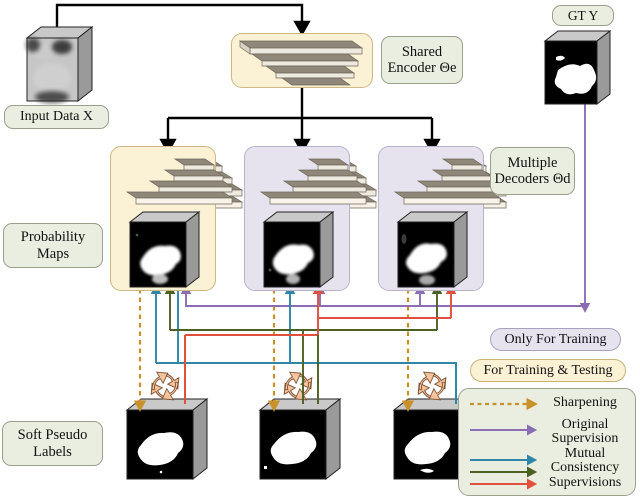  What do you see at coordinates (585, 453) in the screenshot?
I see `legend-mutual-line1: Mutual` at bounding box center [585, 453].